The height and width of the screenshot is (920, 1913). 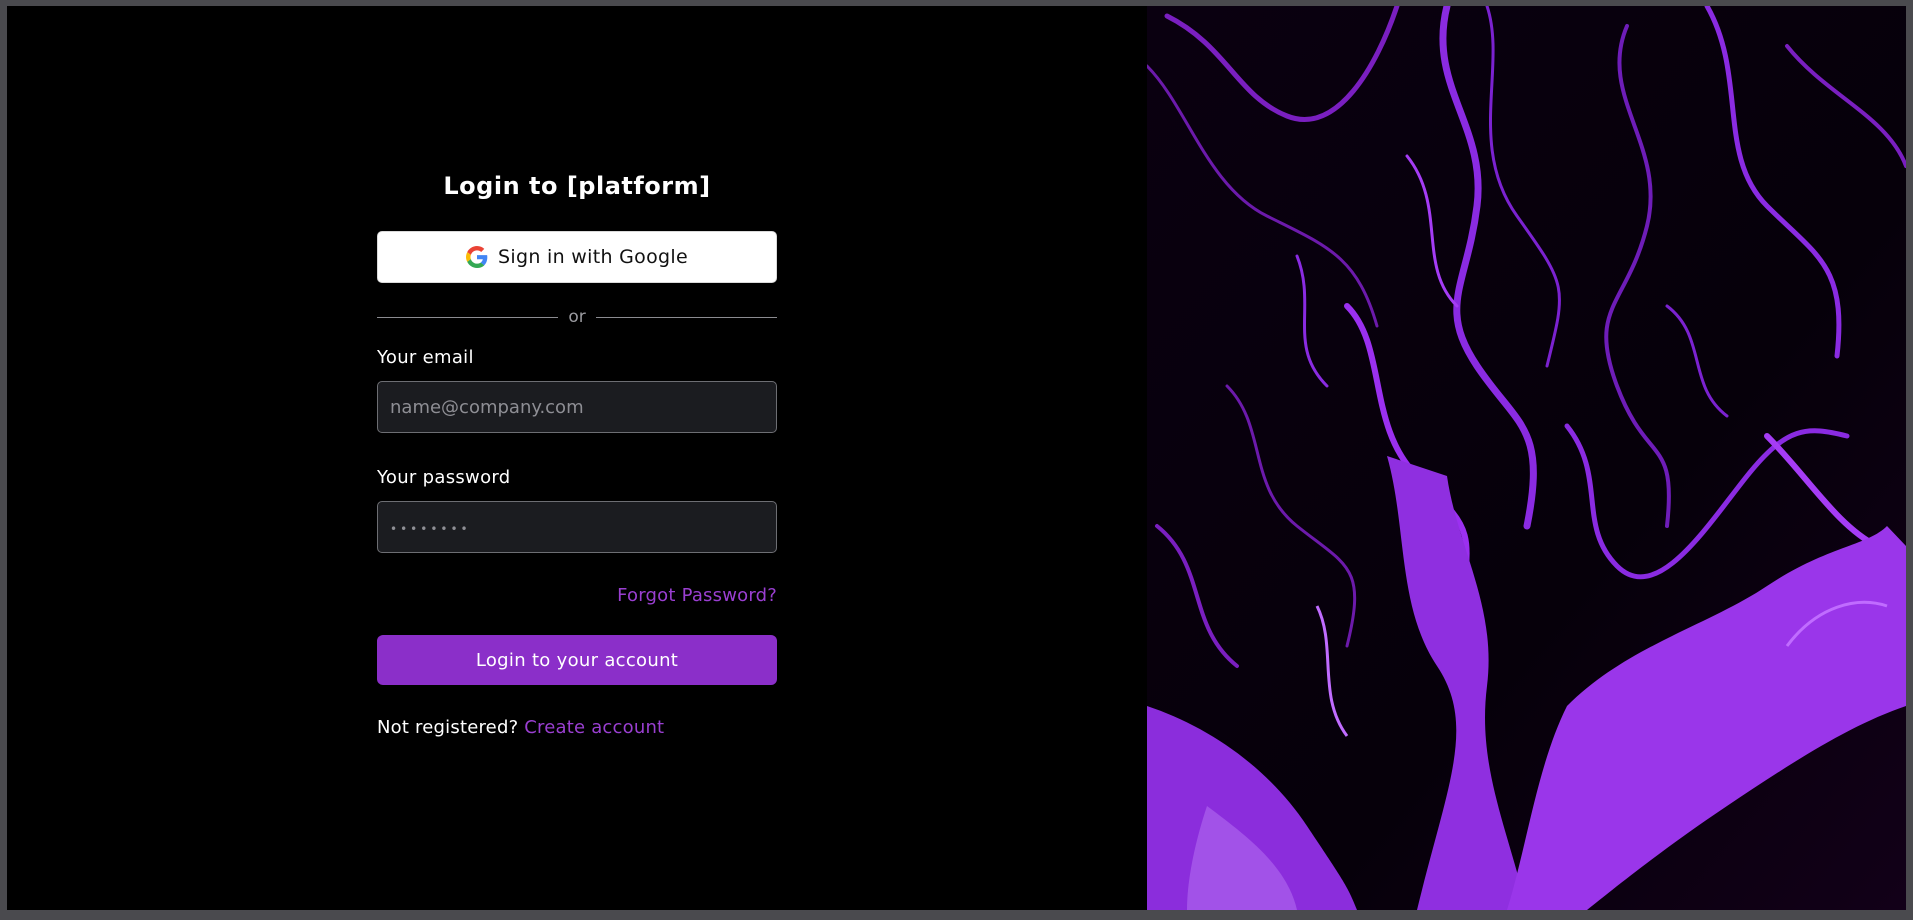 What do you see at coordinates (697, 595) in the screenshot?
I see `forgot-password-link: Forgot Password?` at bounding box center [697, 595].